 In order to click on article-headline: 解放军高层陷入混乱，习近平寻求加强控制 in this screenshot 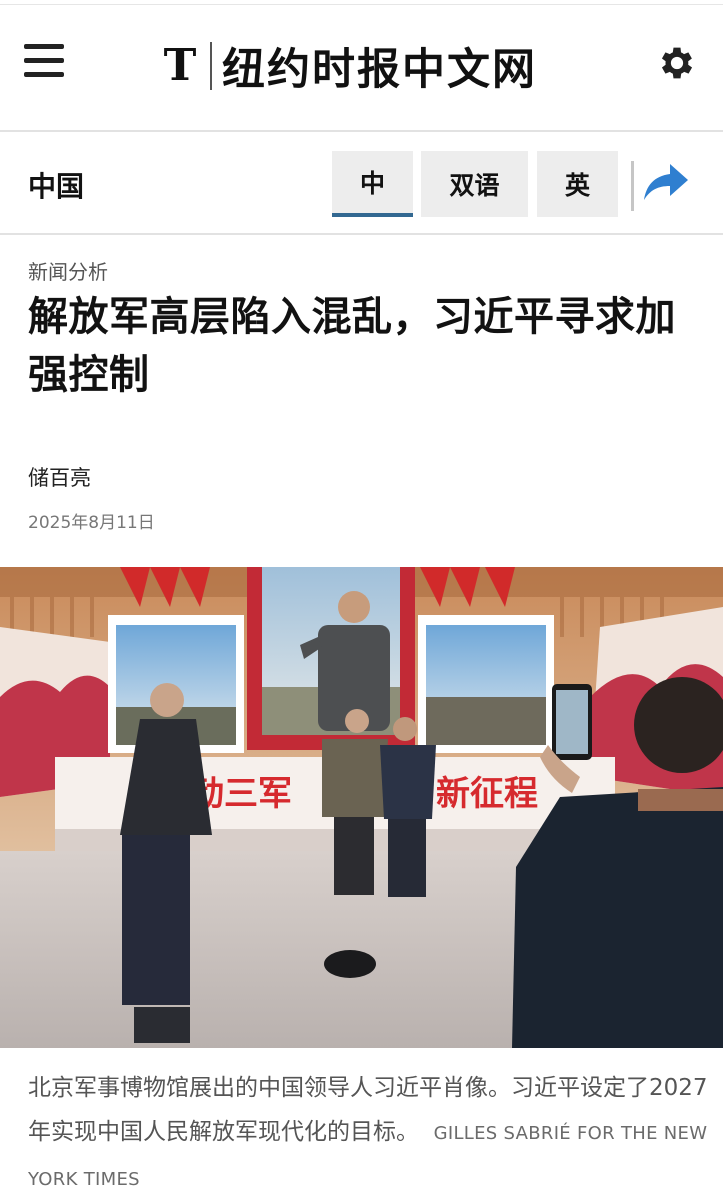, I will do `click(352, 346)`.